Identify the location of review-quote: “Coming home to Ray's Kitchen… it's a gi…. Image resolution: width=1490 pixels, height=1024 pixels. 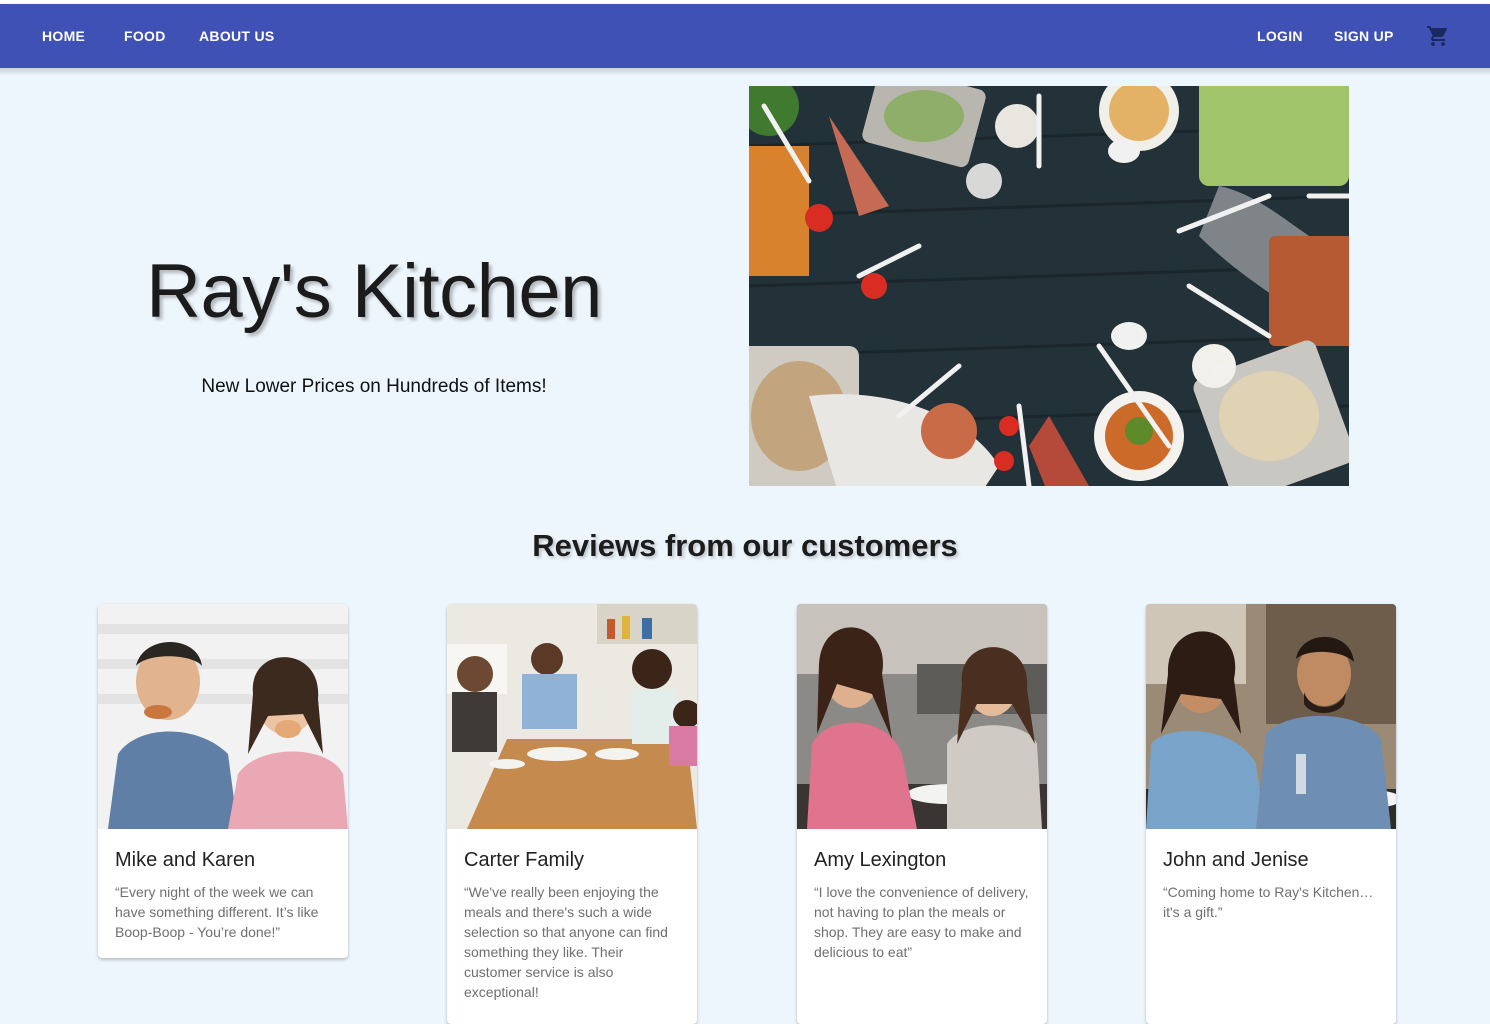
(1268, 902).